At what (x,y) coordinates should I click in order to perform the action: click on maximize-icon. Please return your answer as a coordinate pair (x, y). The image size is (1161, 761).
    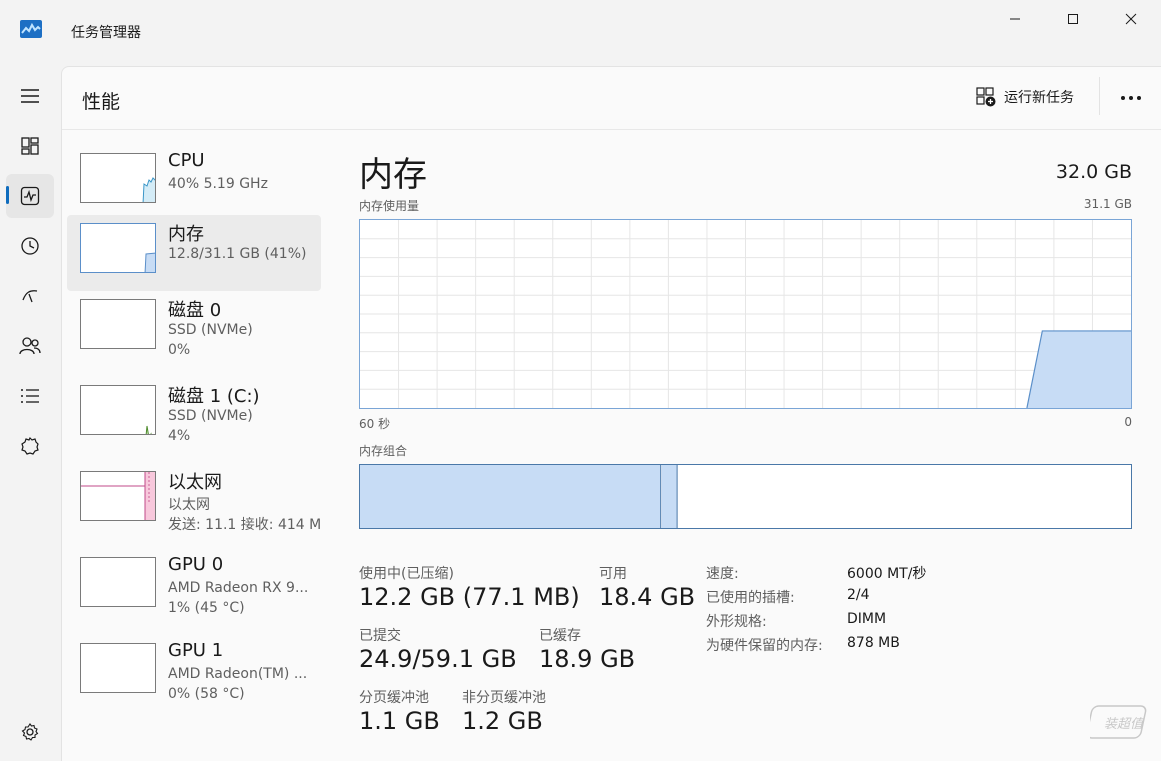
    Looking at the image, I should click on (1073, 19).